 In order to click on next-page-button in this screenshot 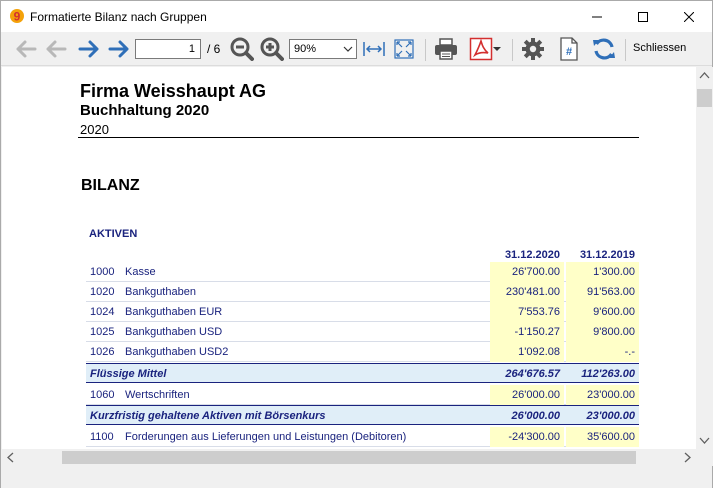, I will do `click(89, 49)`.